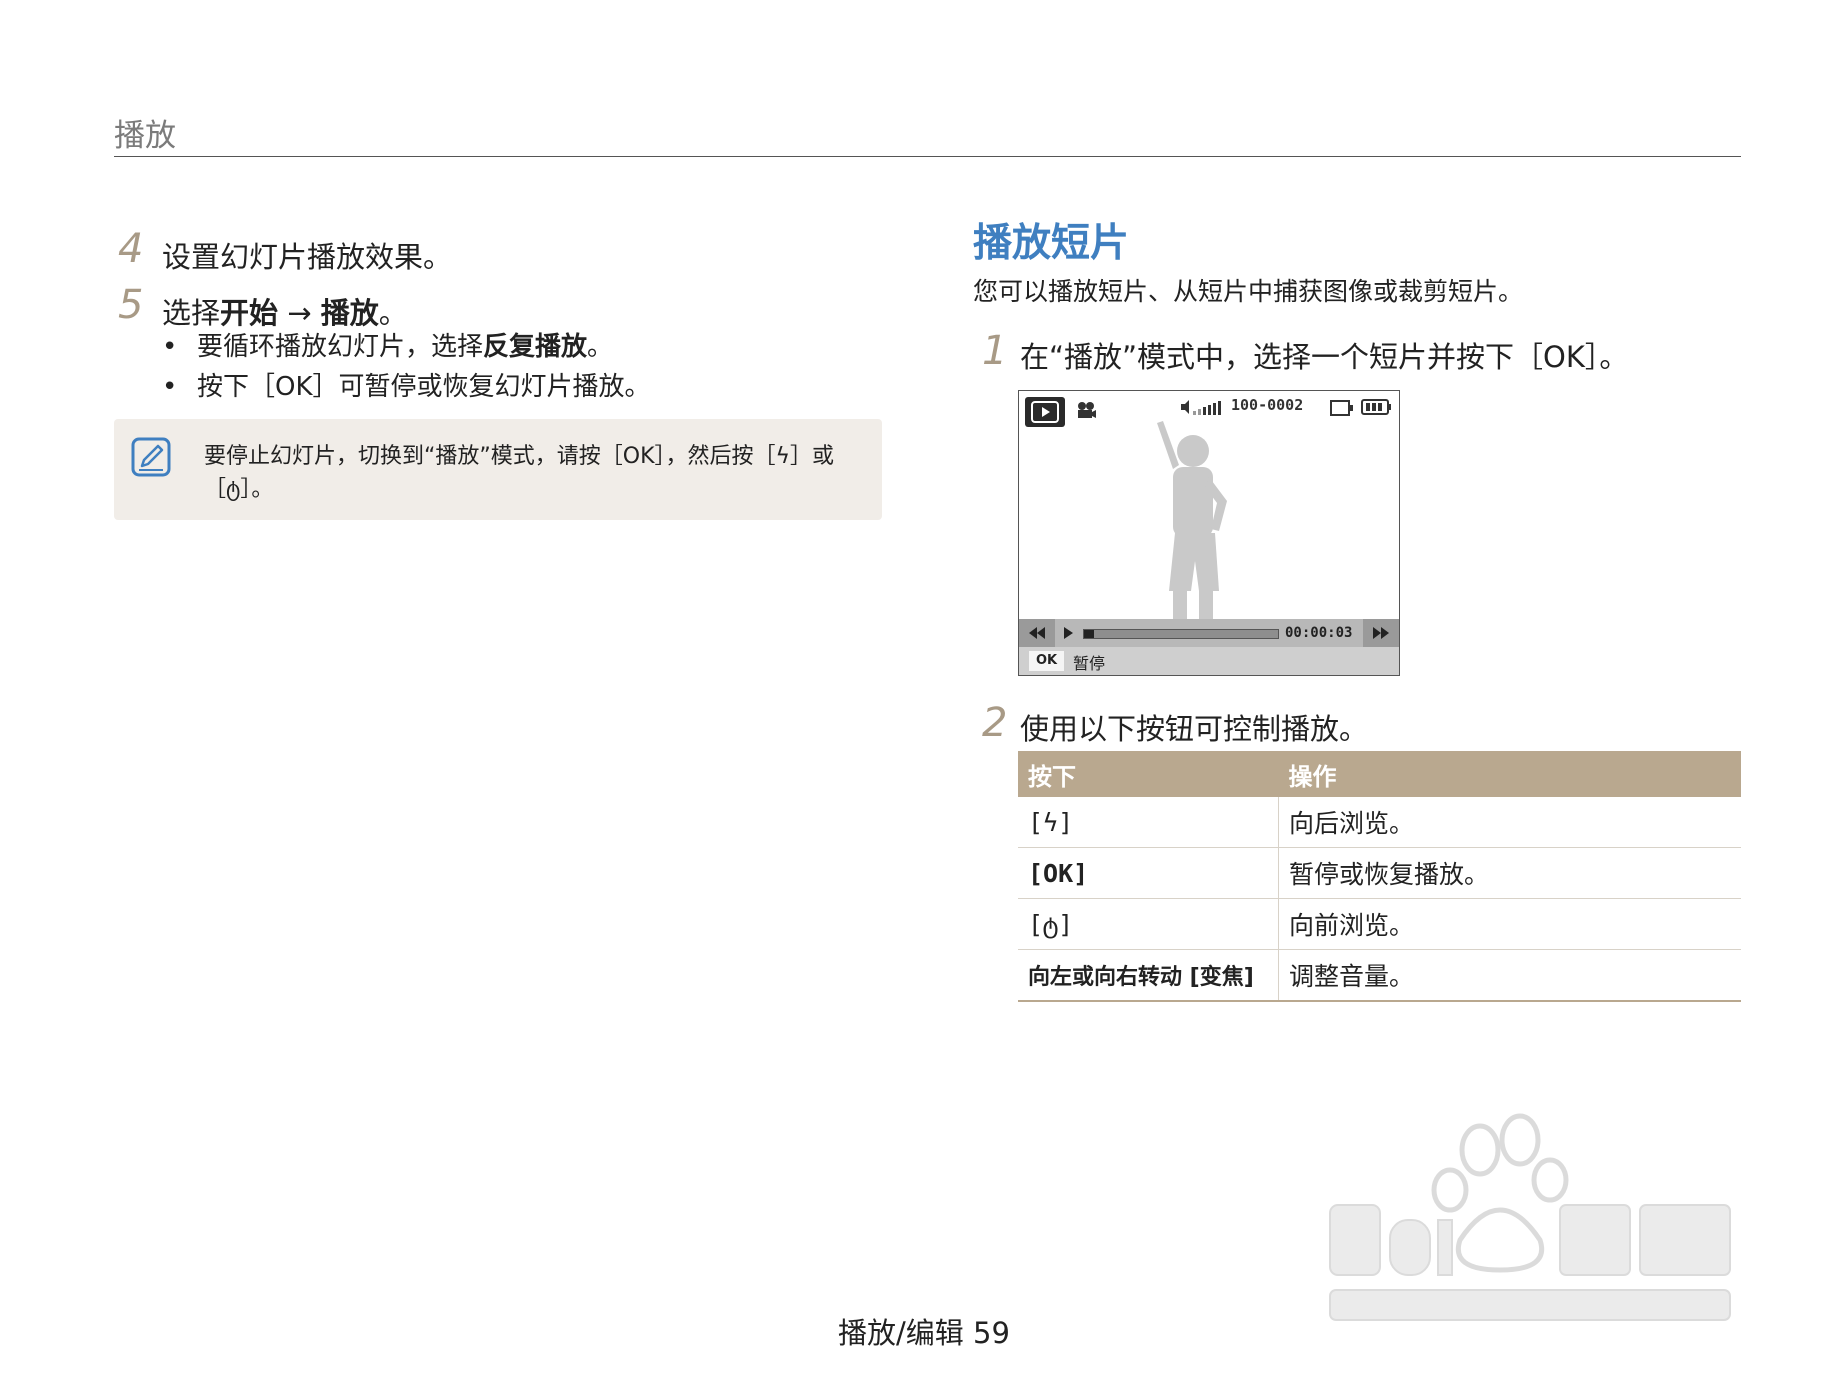 This screenshot has width=1848, height=1395. What do you see at coordinates (299, 313) in the screenshot?
I see `step-5-arrow: →` at bounding box center [299, 313].